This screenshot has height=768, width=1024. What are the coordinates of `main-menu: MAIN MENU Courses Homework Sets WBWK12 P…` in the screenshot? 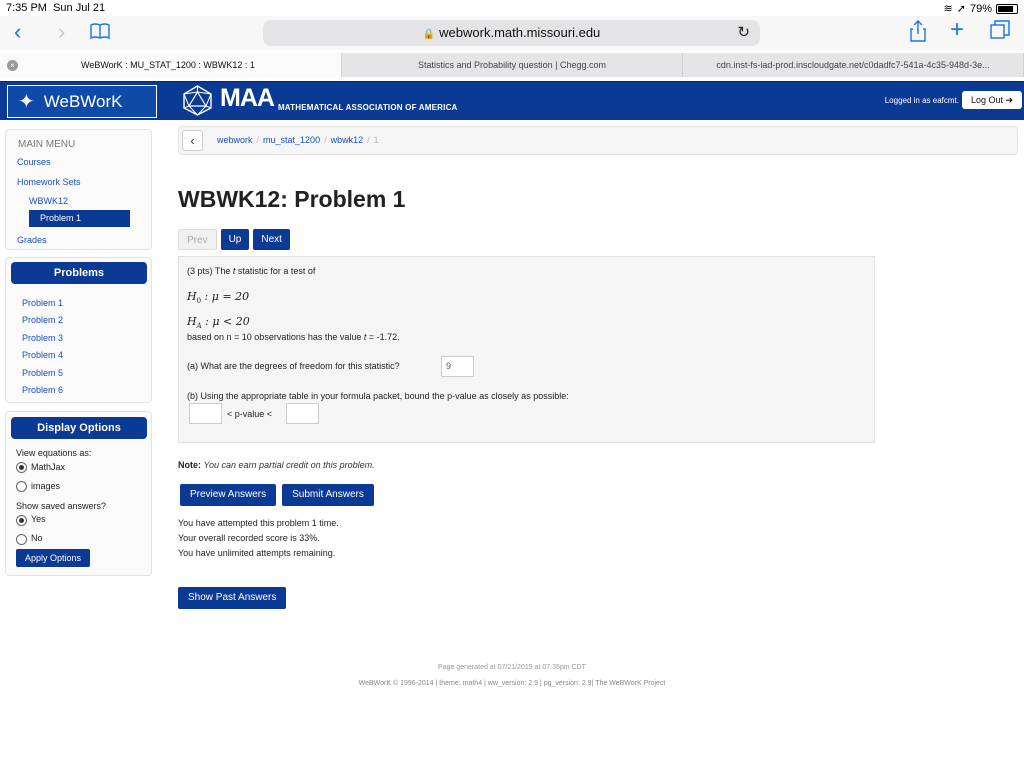 It's located at (78, 189).